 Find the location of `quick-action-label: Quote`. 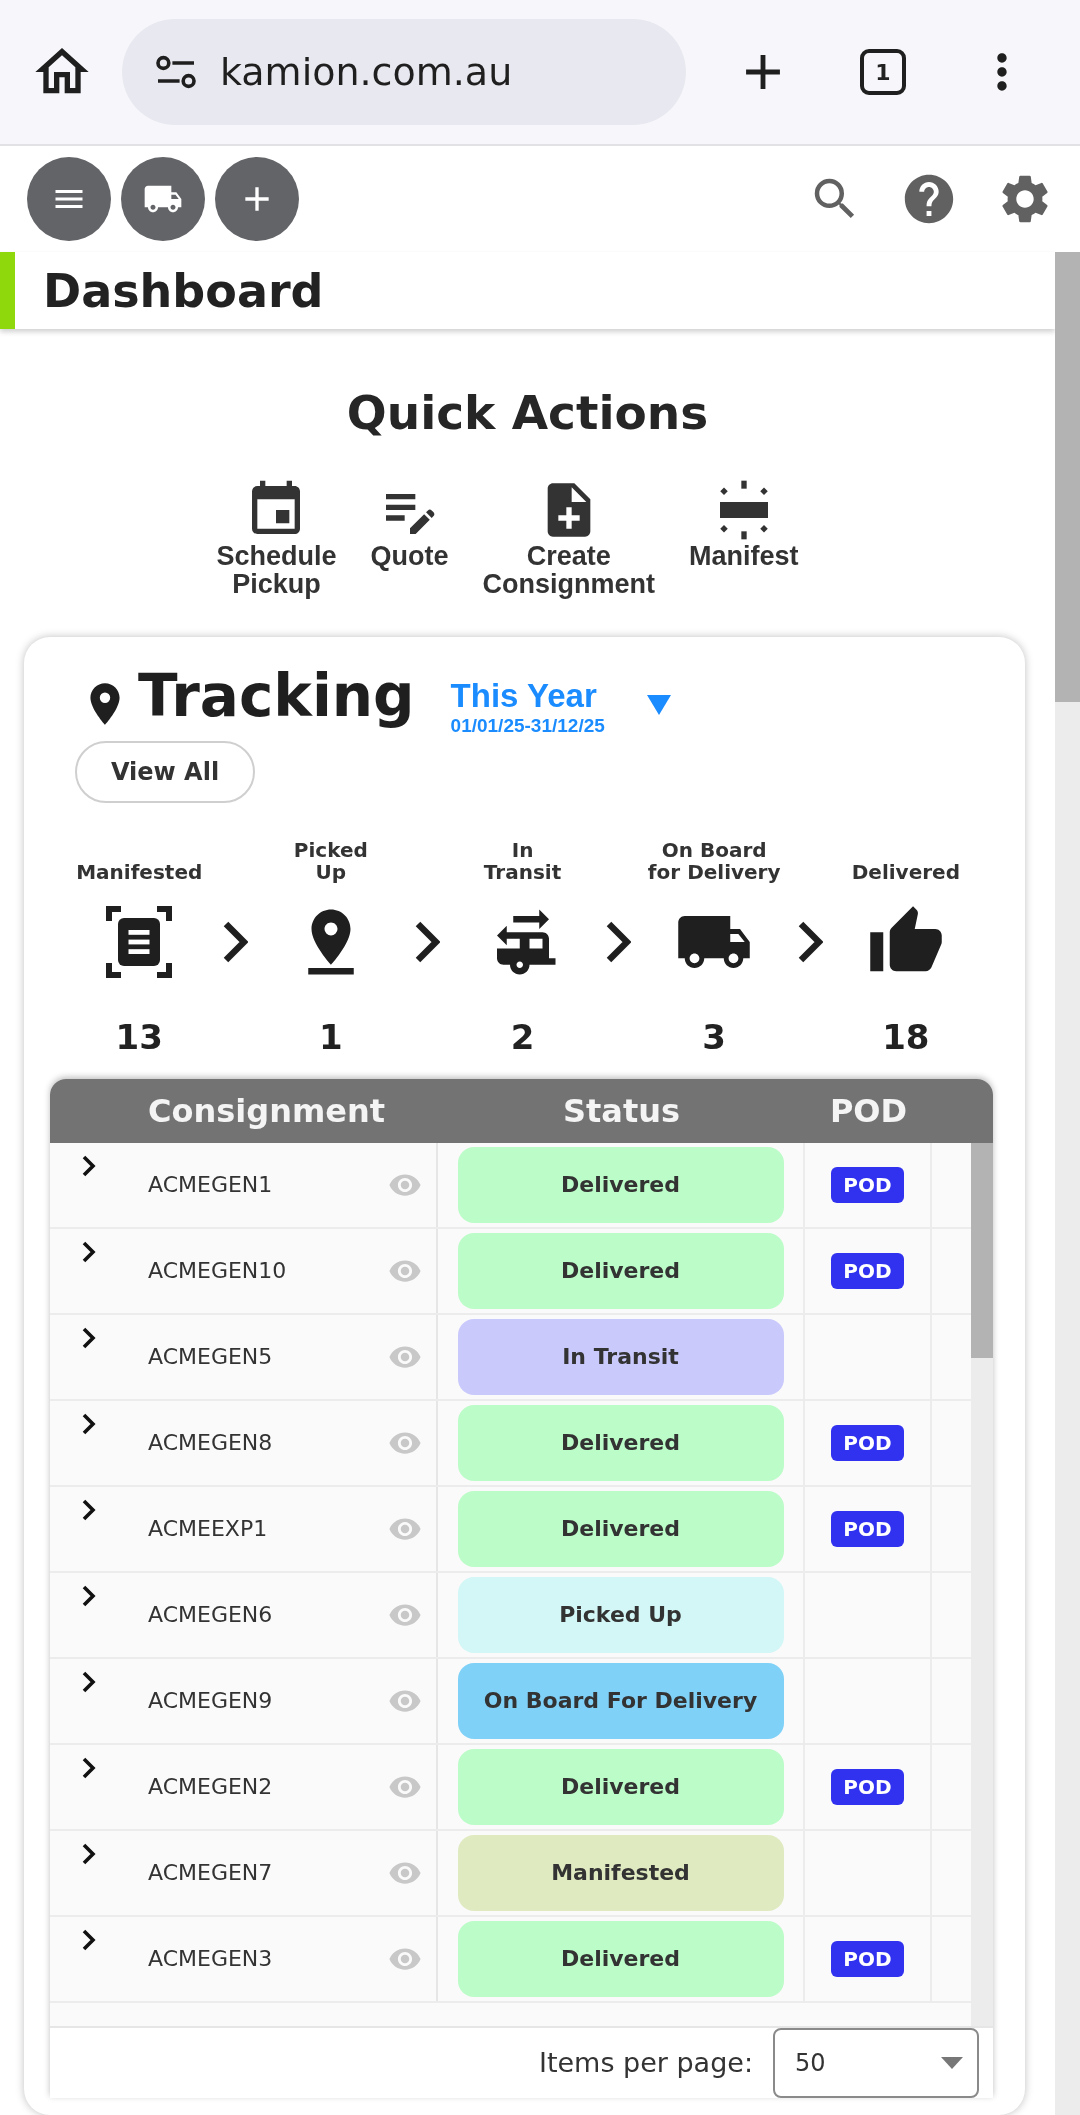

quick-action-label: Quote is located at coordinates (409, 556).